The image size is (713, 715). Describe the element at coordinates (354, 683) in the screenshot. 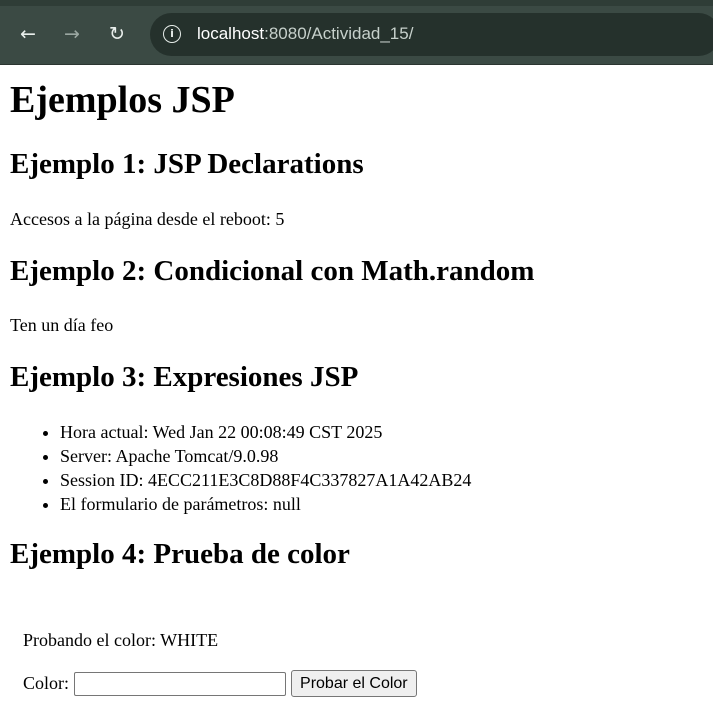

I see `probar-color-button: Probar el Color` at that location.